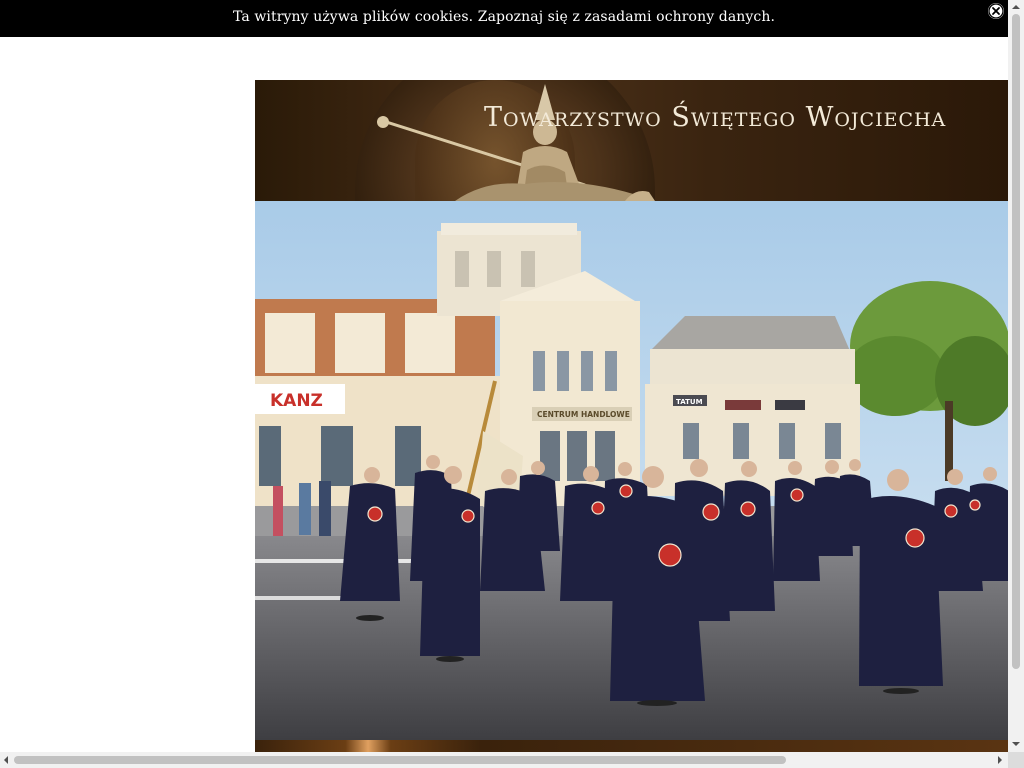 This screenshot has width=1024, height=768. What do you see at coordinates (6, 760) in the screenshot?
I see `scroll-left-arrow-icon` at bounding box center [6, 760].